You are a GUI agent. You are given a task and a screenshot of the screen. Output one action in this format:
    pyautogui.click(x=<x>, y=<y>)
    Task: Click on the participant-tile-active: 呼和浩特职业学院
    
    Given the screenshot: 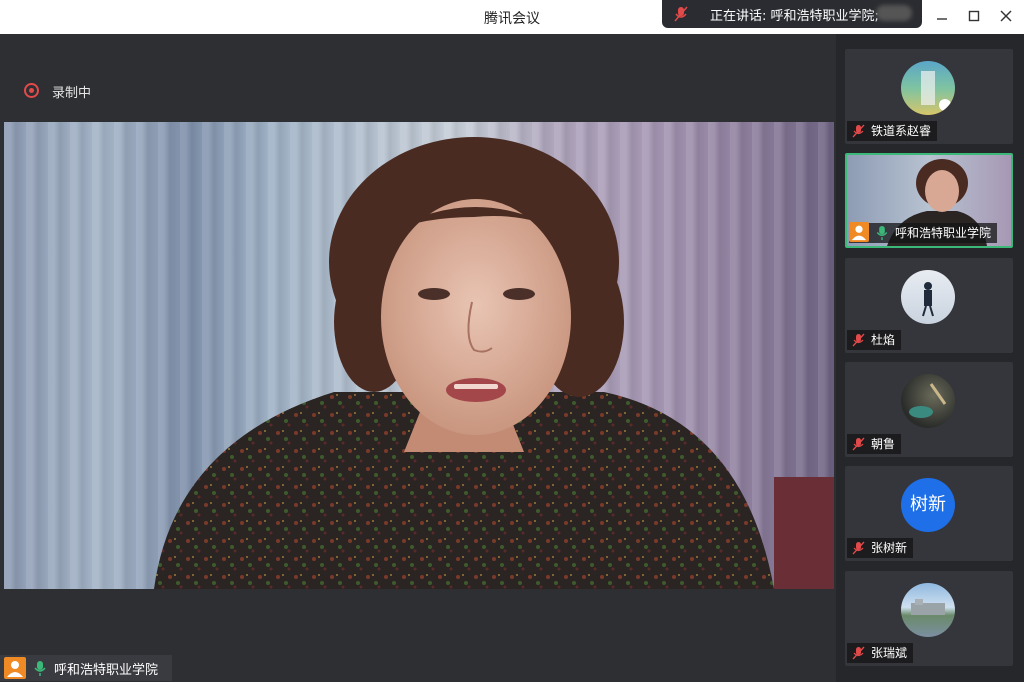 What is the action you would take?
    pyautogui.click(x=929, y=200)
    